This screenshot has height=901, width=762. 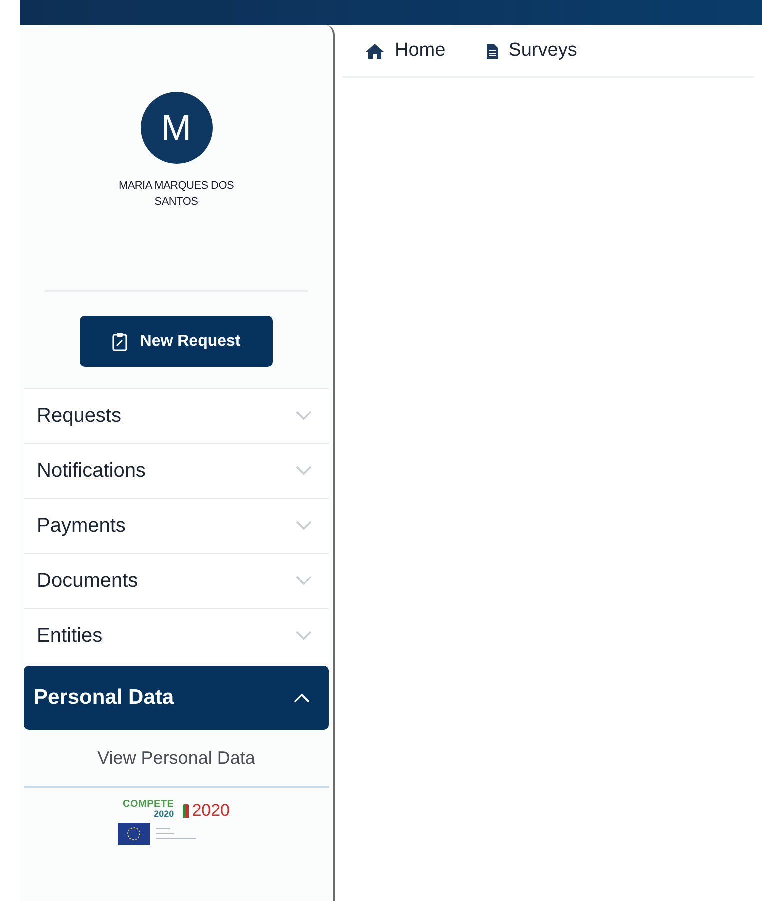 What do you see at coordinates (176, 759) in the screenshot?
I see `submenu-item: View Personal Data` at bounding box center [176, 759].